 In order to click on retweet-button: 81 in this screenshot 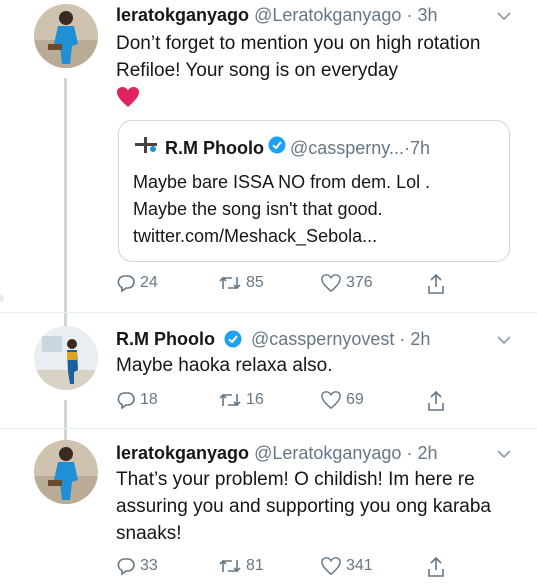, I will do `click(241, 566)`.